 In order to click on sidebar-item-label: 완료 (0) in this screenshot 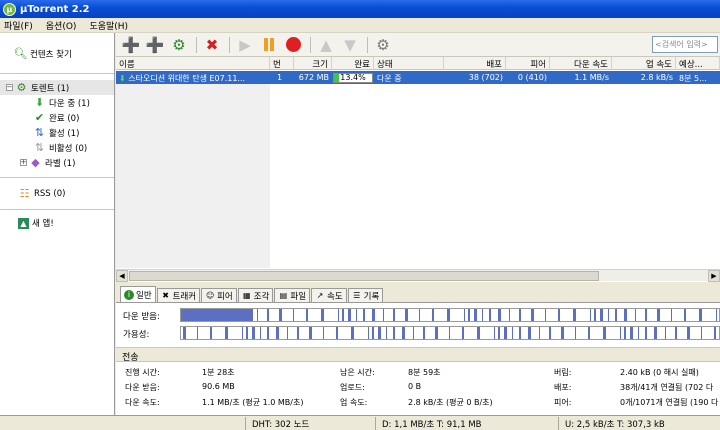, I will do `click(64, 118)`.